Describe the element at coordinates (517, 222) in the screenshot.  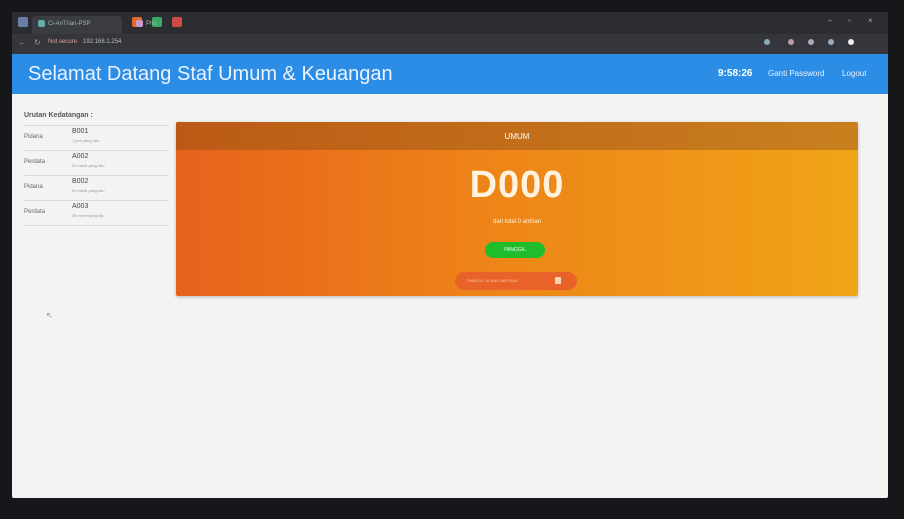
I see `queue-total: dari total 0 antrian` at that location.